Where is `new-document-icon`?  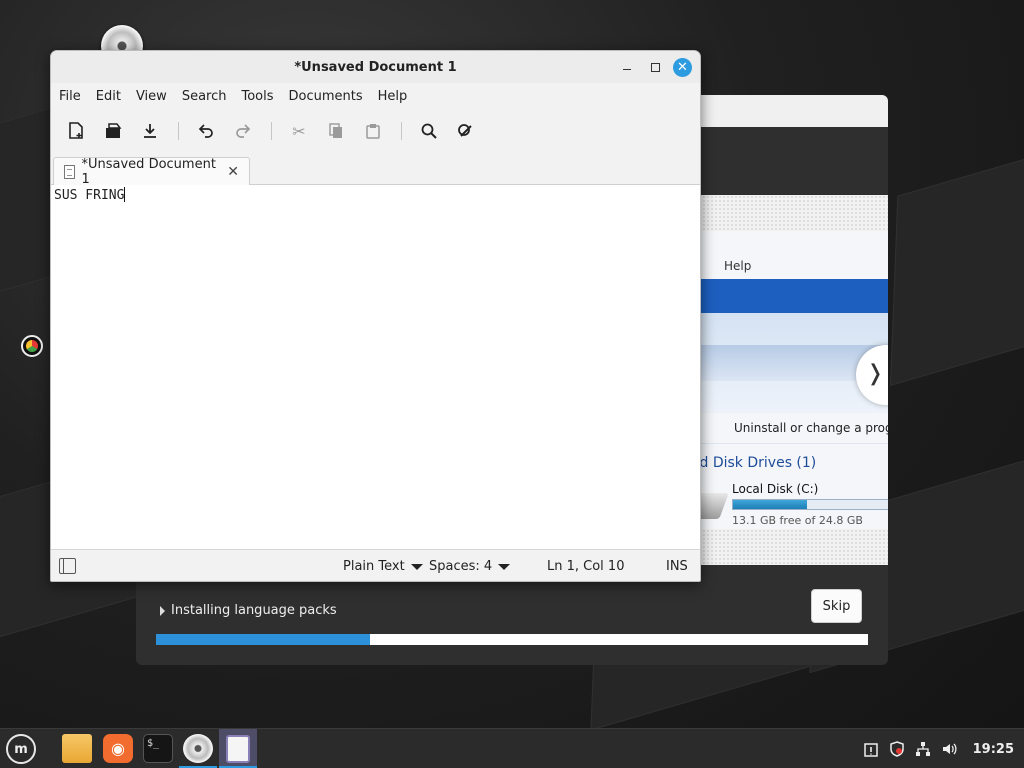 new-document-icon is located at coordinates (76, 131).